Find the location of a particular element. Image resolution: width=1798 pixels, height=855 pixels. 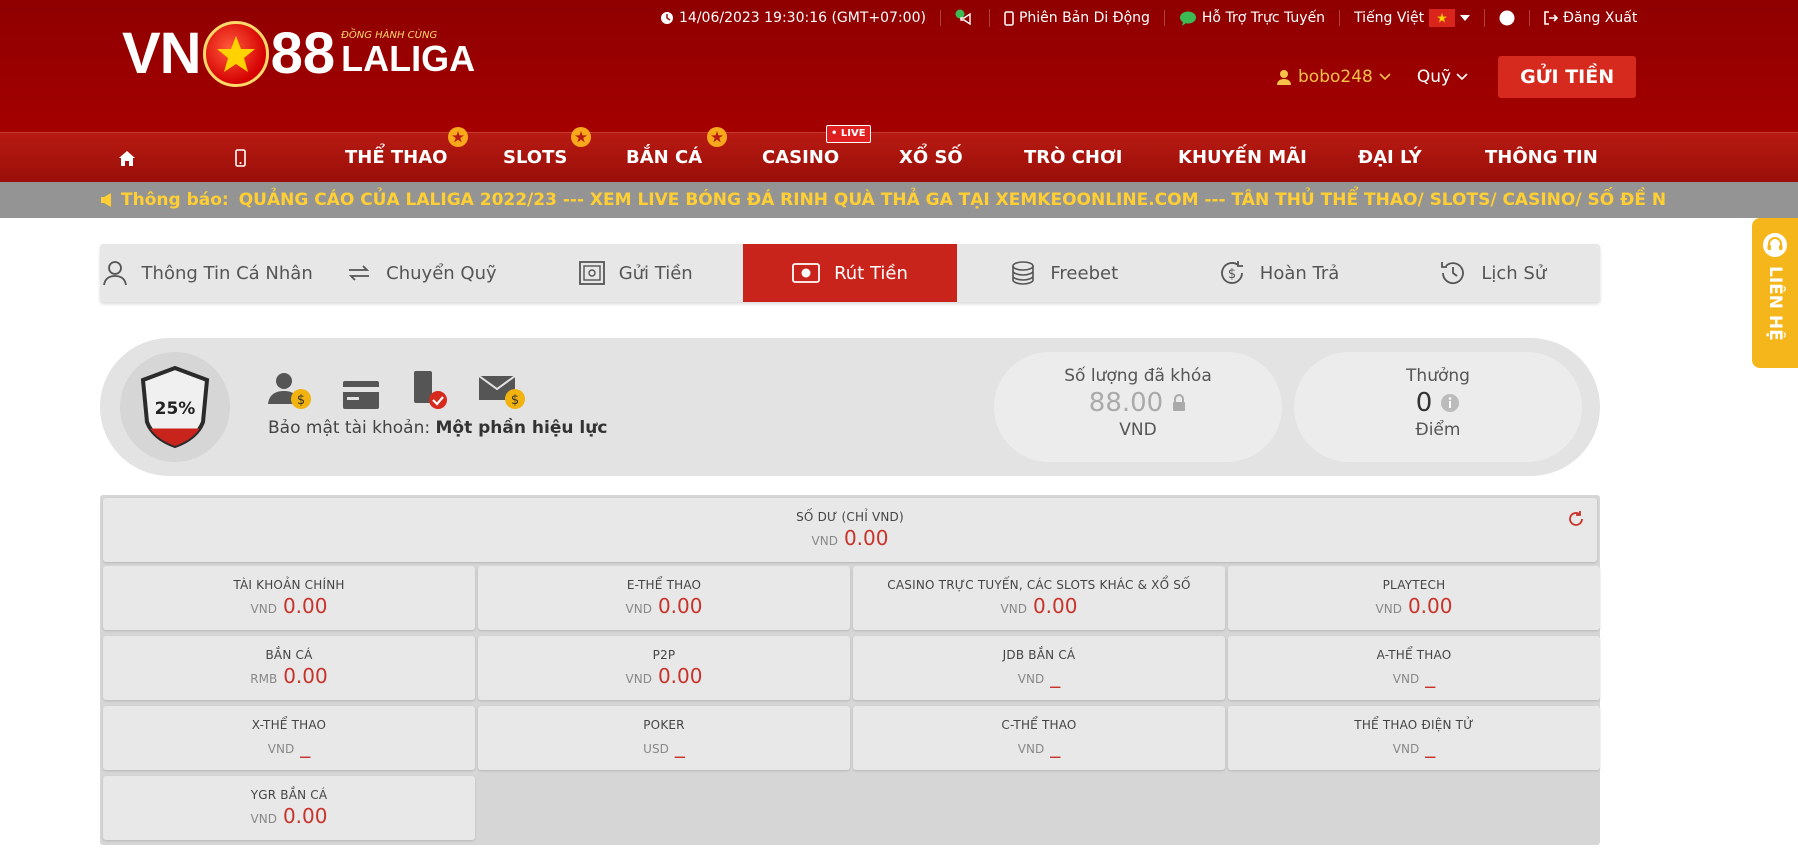

tab-personal-info: Thông Tin Cá Nhân is located at coordinates (207, 273).